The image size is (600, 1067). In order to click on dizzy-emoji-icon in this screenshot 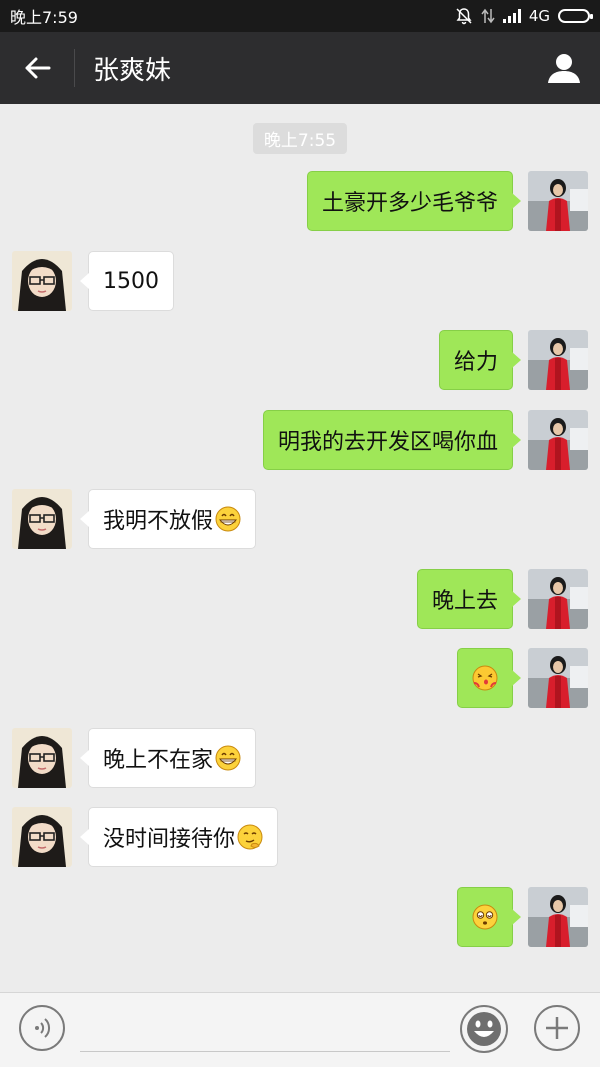, I will do `click(485, 917)`.